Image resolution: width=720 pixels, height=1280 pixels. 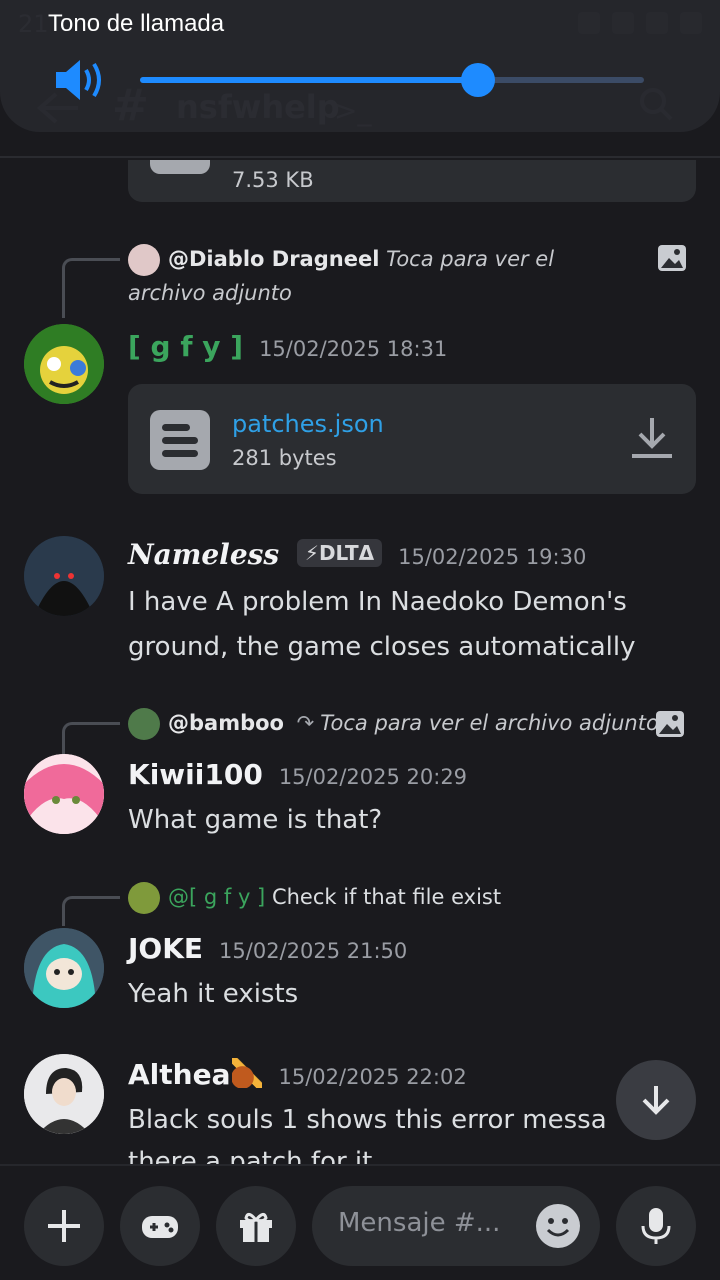 I want to click on gift-icon, so click(x=256, y=1227).